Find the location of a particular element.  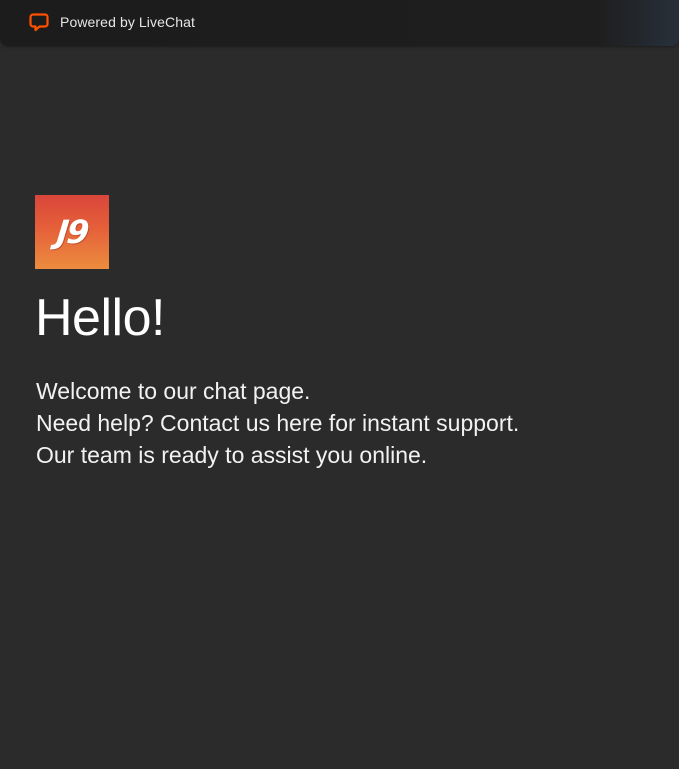

welcome-line: Welcome to our chat page. is located at coordinates (173, 391).